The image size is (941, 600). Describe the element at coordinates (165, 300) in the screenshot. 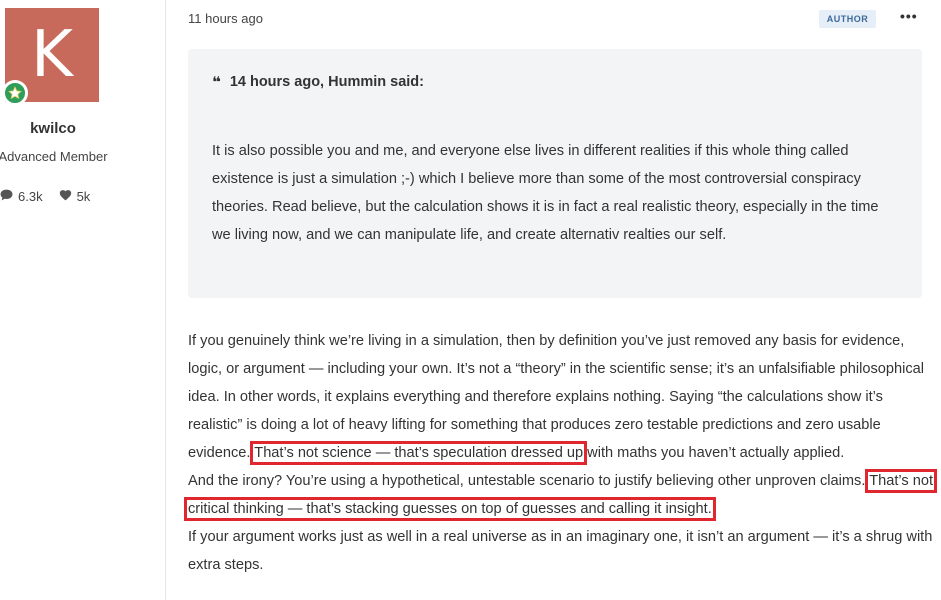

I see `column-divider` at that location.